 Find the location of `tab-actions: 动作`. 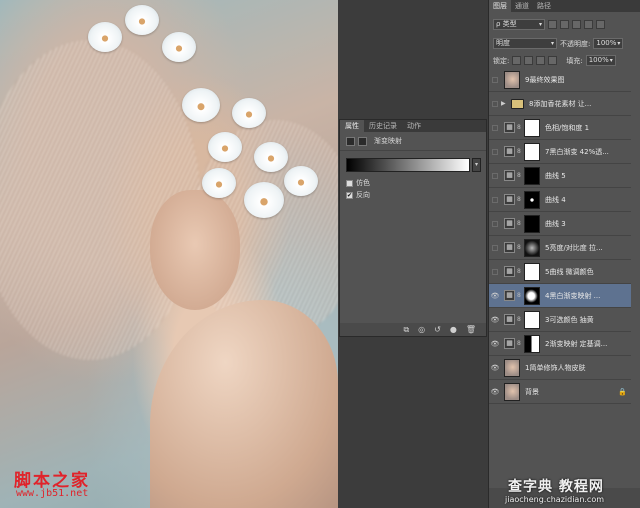

tab-actions: 动作 is located at coordinates (414, 126).